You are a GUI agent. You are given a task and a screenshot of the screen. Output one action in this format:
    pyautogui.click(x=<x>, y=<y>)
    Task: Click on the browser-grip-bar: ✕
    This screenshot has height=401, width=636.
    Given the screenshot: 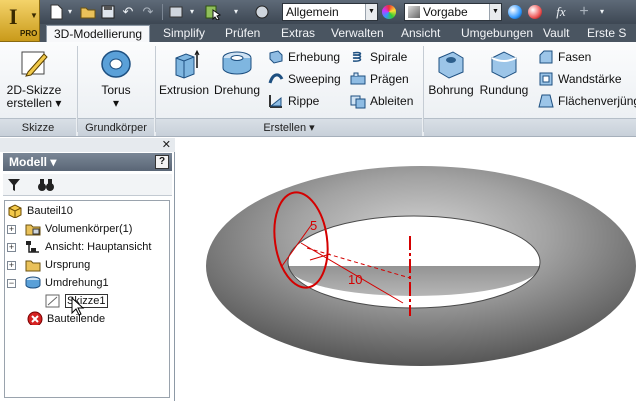 What is the action you would take?
    pyautogui.click(x=87, y=145)
    